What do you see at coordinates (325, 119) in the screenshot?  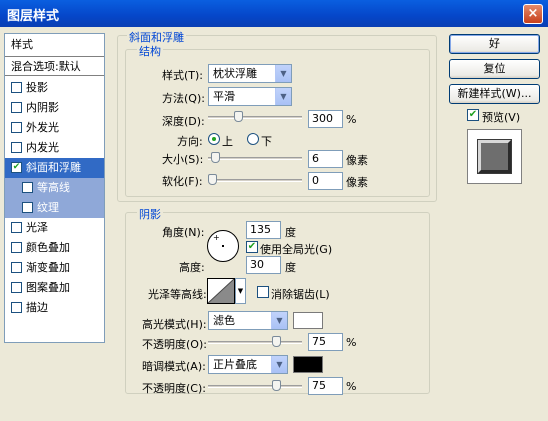 I see `depth-input: 300` at bounding box center [325, 119].